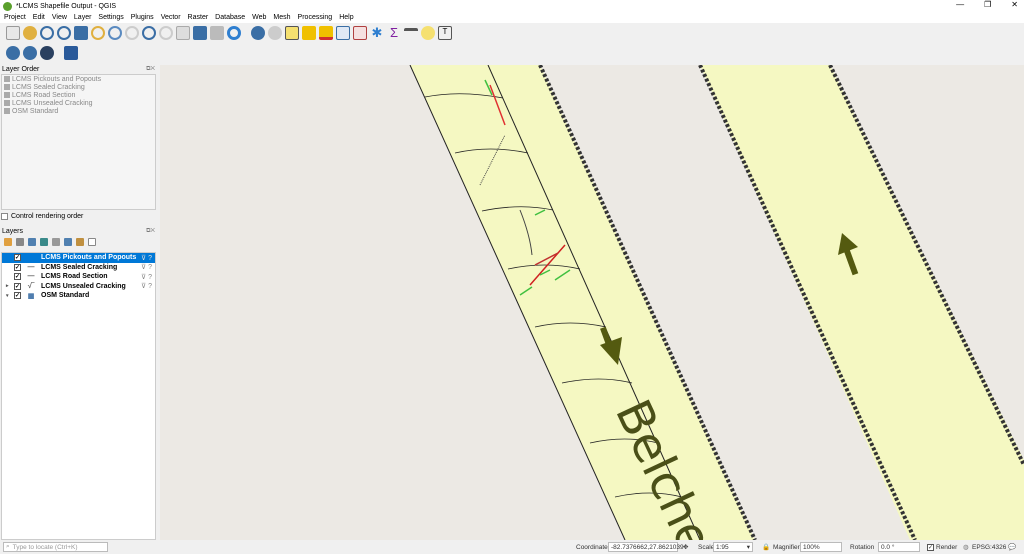  Describe the element at coordinates (346, 17) in the screenshot. I see `menu-help: Help` at that location.